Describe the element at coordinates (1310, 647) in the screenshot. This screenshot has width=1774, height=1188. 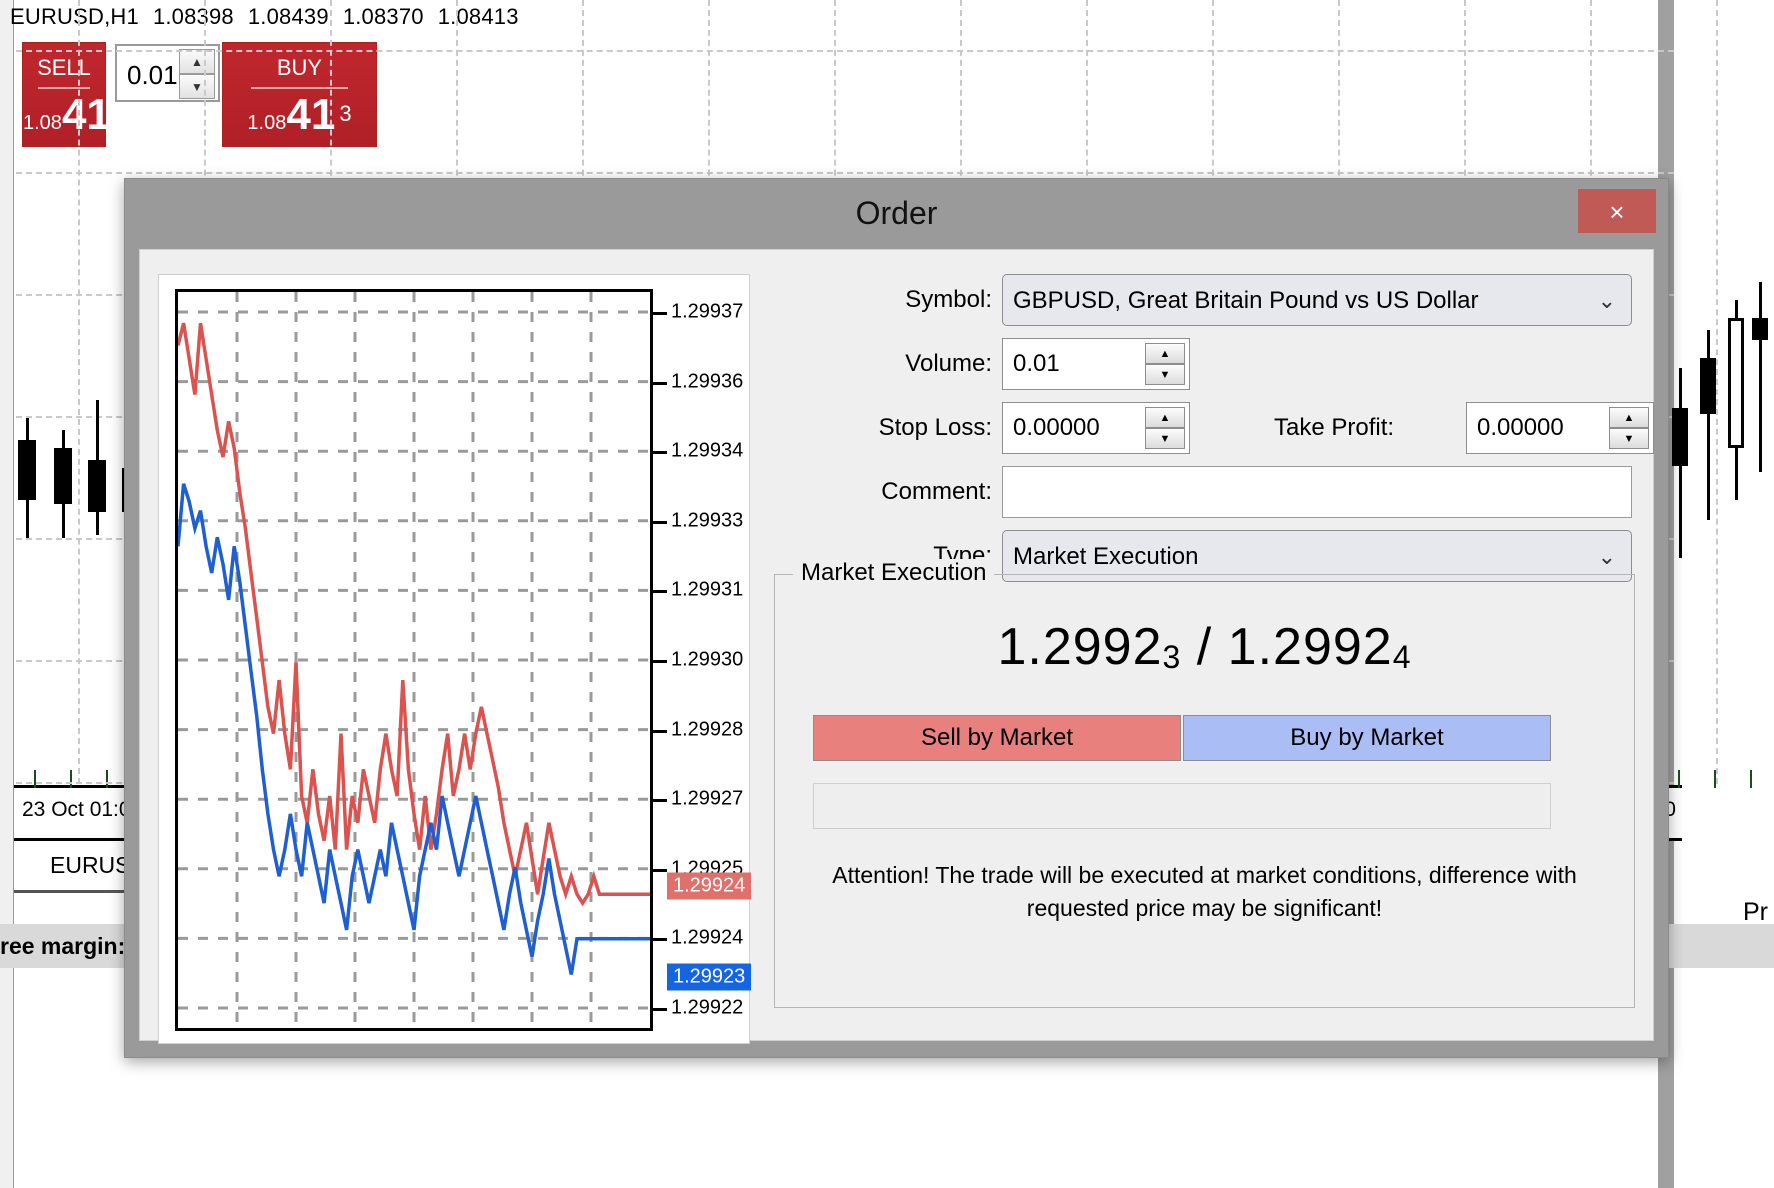
I see `ask-price-main: 1.2992` at that location.